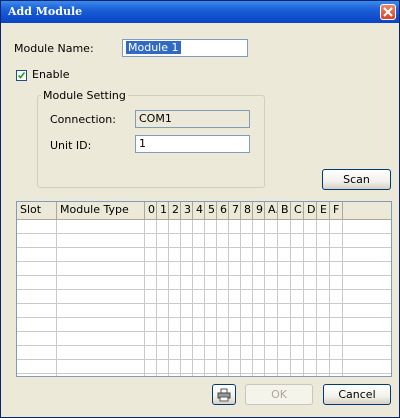 The width and height of the screenshot is (400, 418). I want to click on connection-field: COM1, so click(192, 119).